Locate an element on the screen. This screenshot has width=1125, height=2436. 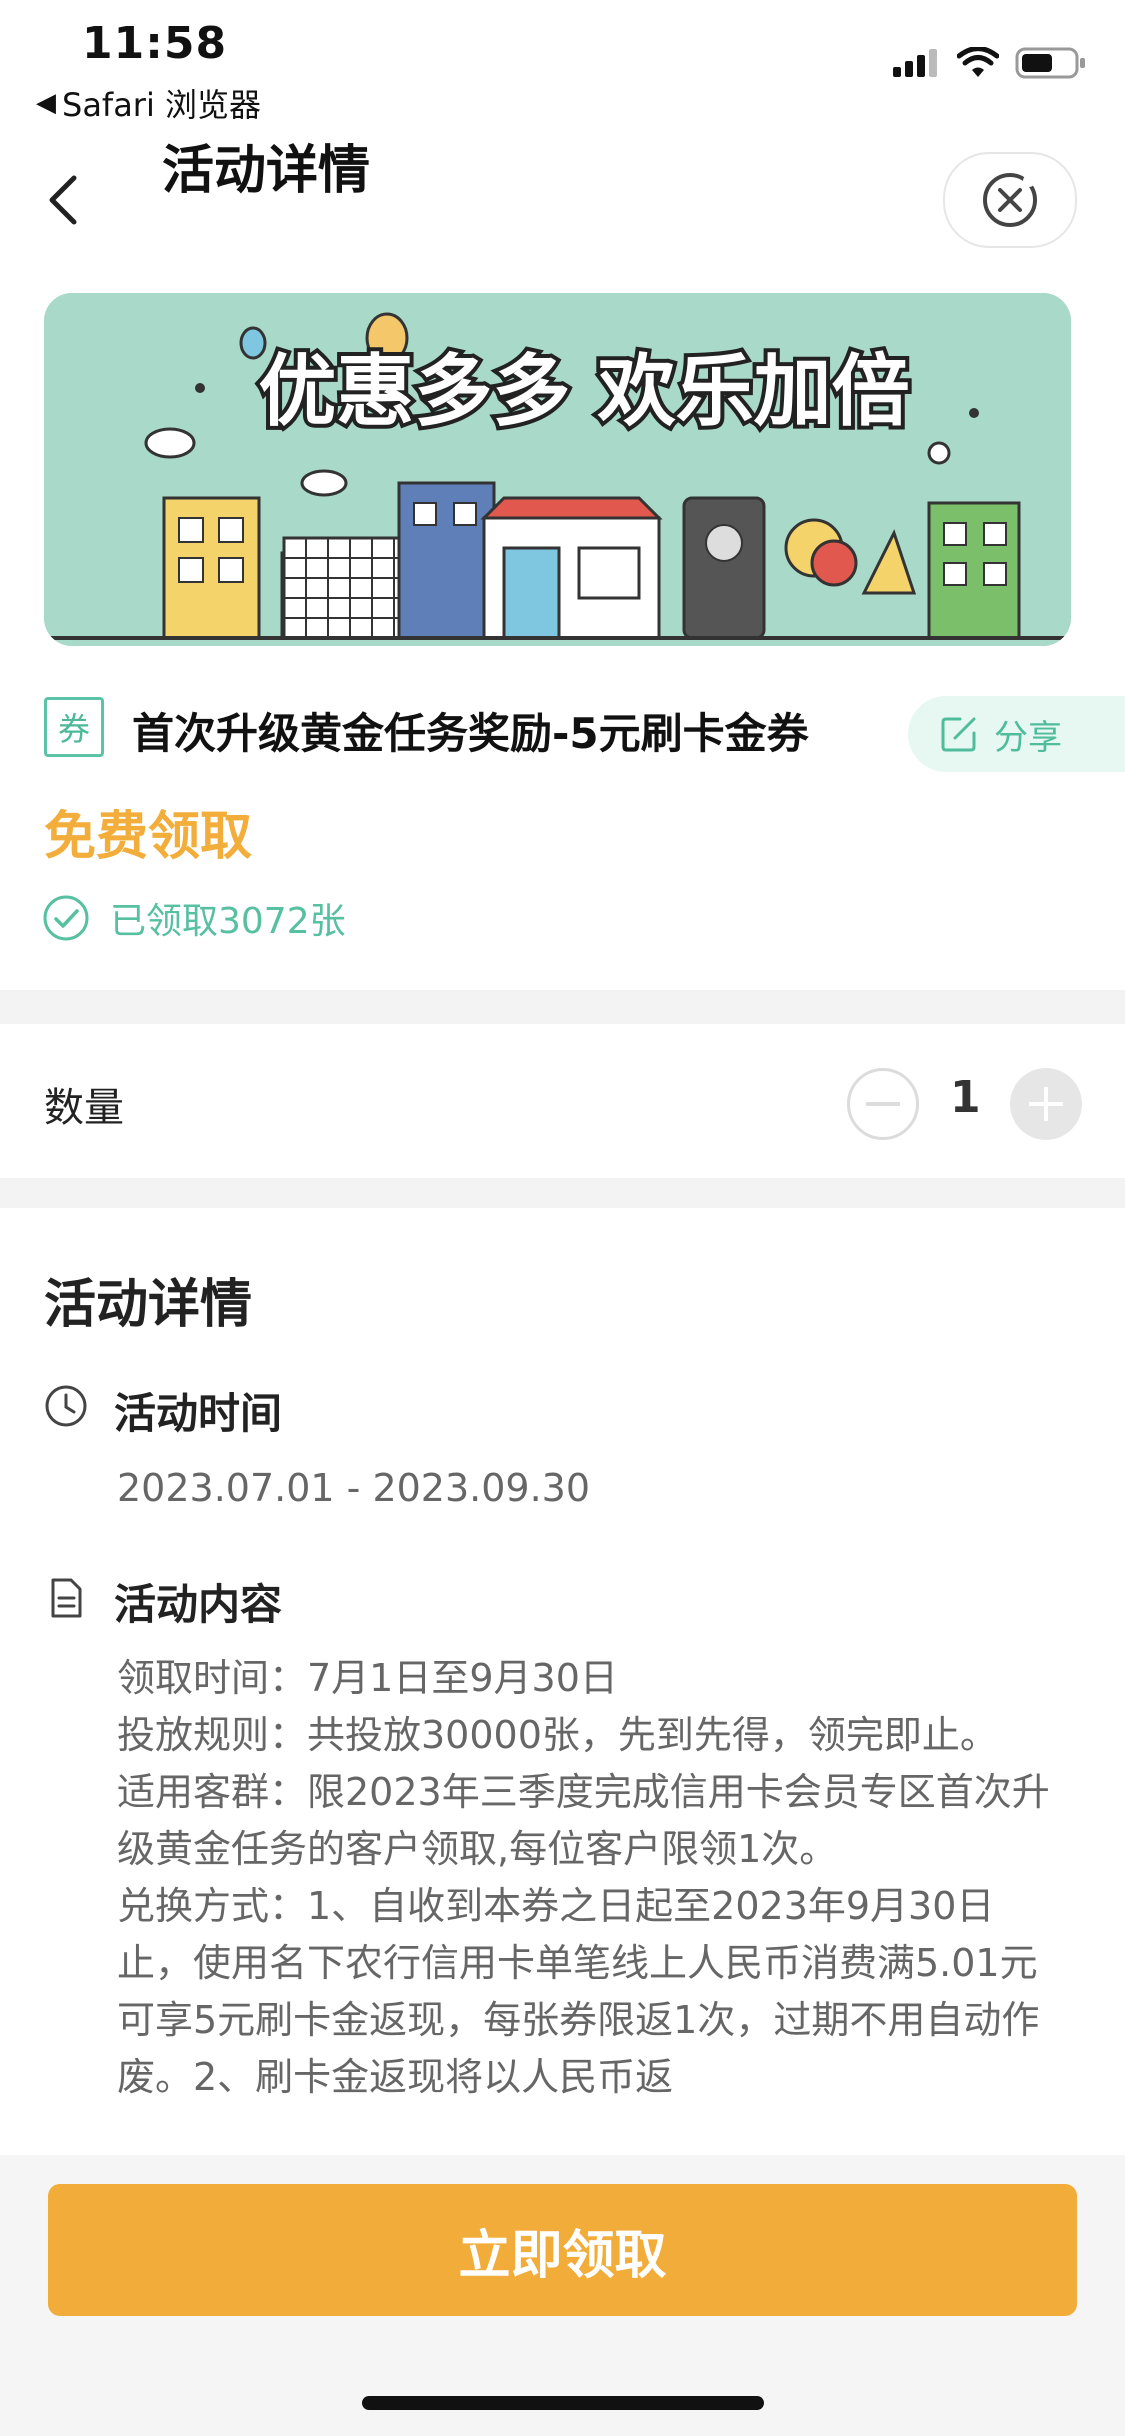
banner-headline: 优惠多多 欢乐加倍 is located at coordinates (583, 392).